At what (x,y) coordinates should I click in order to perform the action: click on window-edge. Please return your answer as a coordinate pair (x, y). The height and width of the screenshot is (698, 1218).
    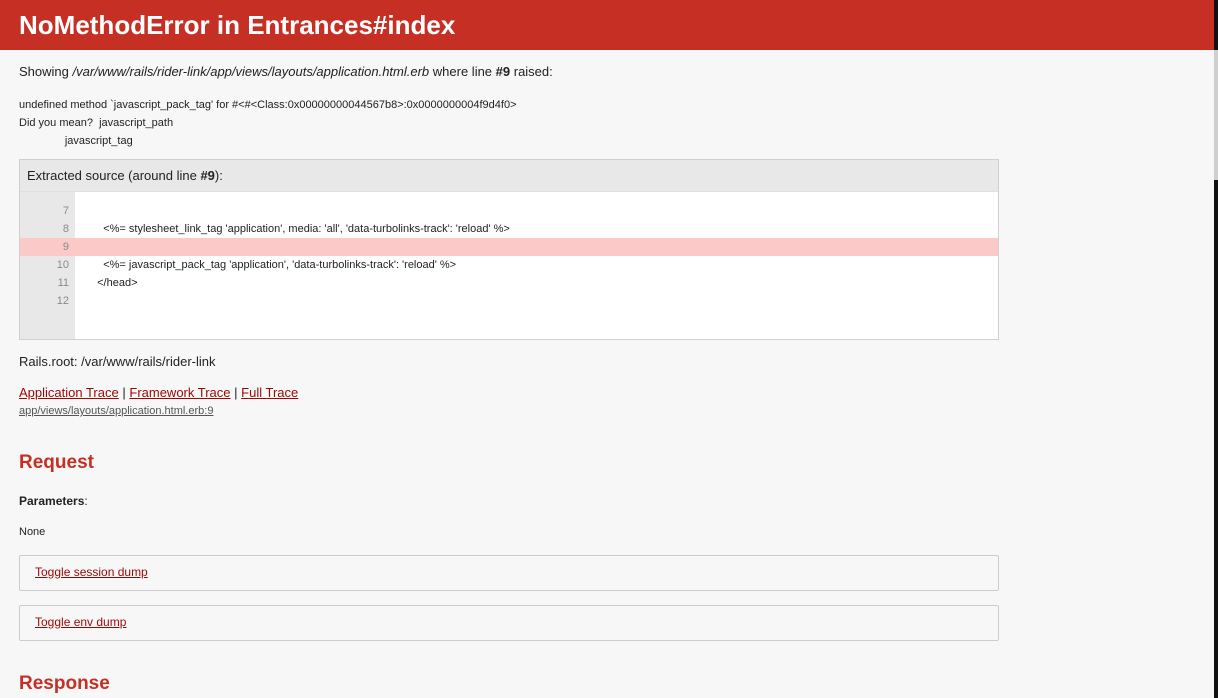
    Looking at the image, I should click on (1216, 349).